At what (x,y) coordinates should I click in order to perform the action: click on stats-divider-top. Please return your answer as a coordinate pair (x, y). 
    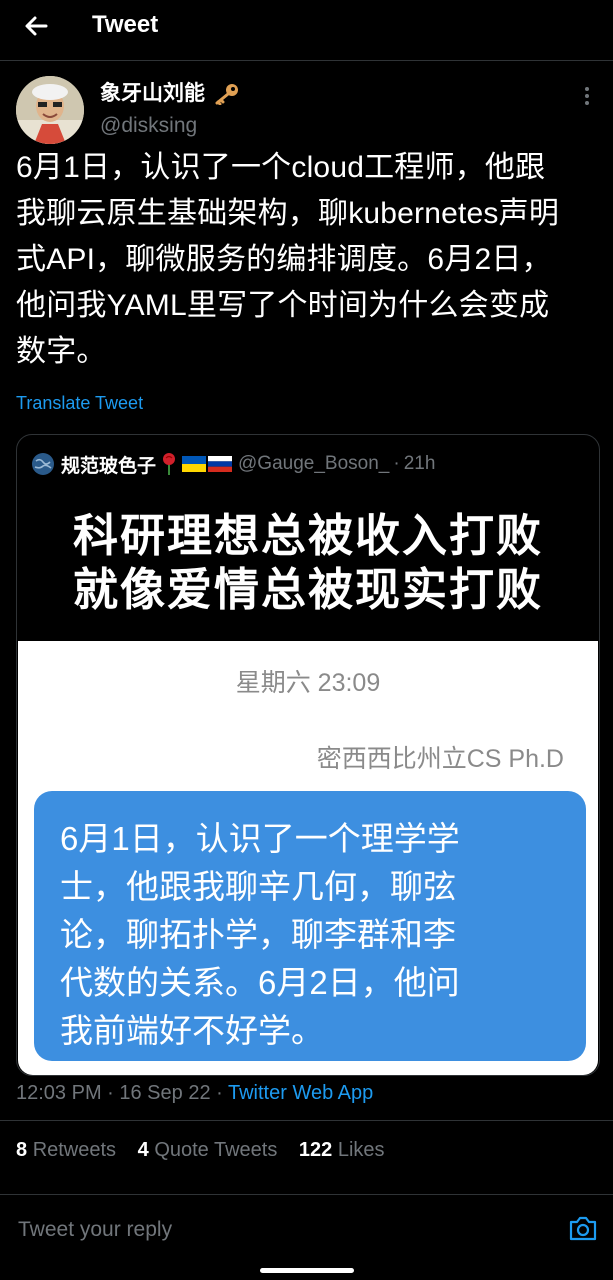
    Looking at the image, I should click on (306, 1120).